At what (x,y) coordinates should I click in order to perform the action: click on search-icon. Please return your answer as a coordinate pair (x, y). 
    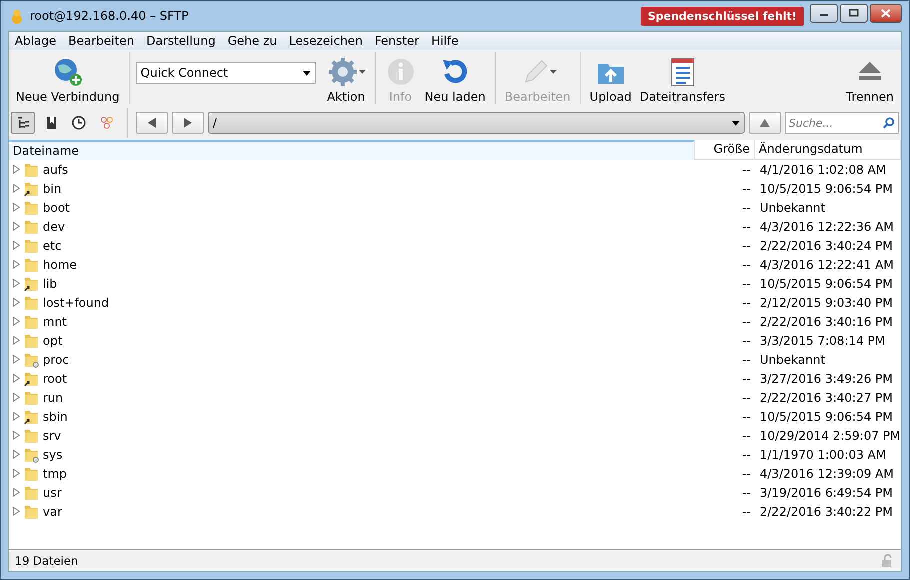
    Looking at the image, I should click on (889, 123).